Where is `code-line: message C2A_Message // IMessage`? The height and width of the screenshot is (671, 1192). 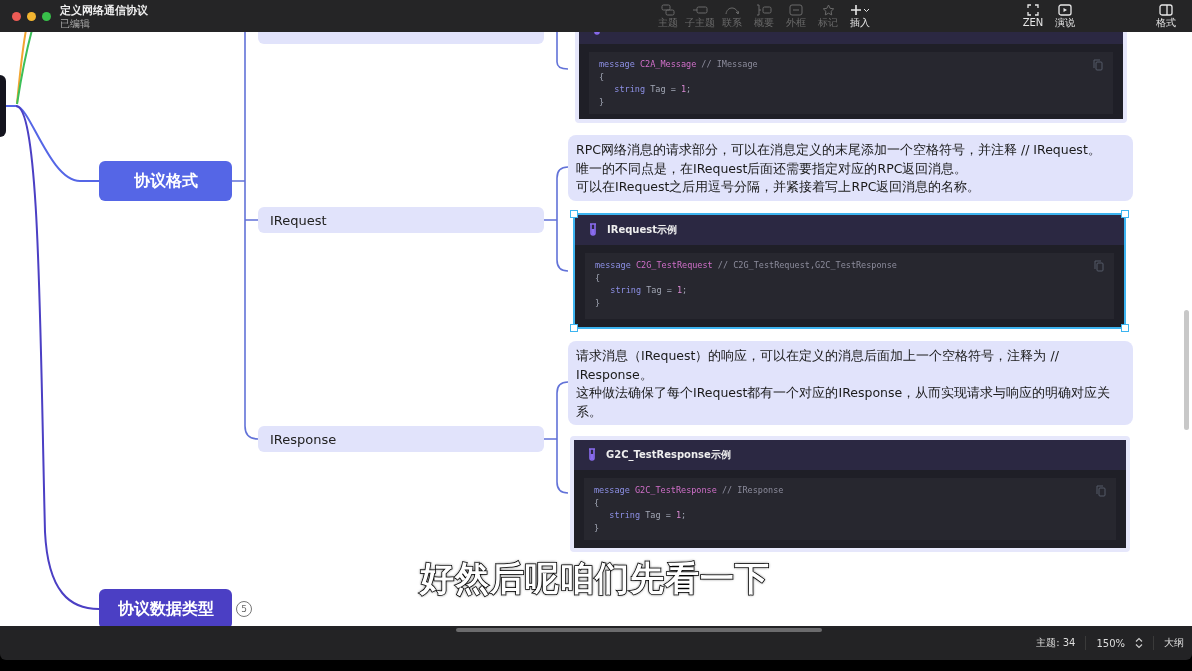
code-line: message C2A_Message // IMessage is located at coordinates (678, 64).